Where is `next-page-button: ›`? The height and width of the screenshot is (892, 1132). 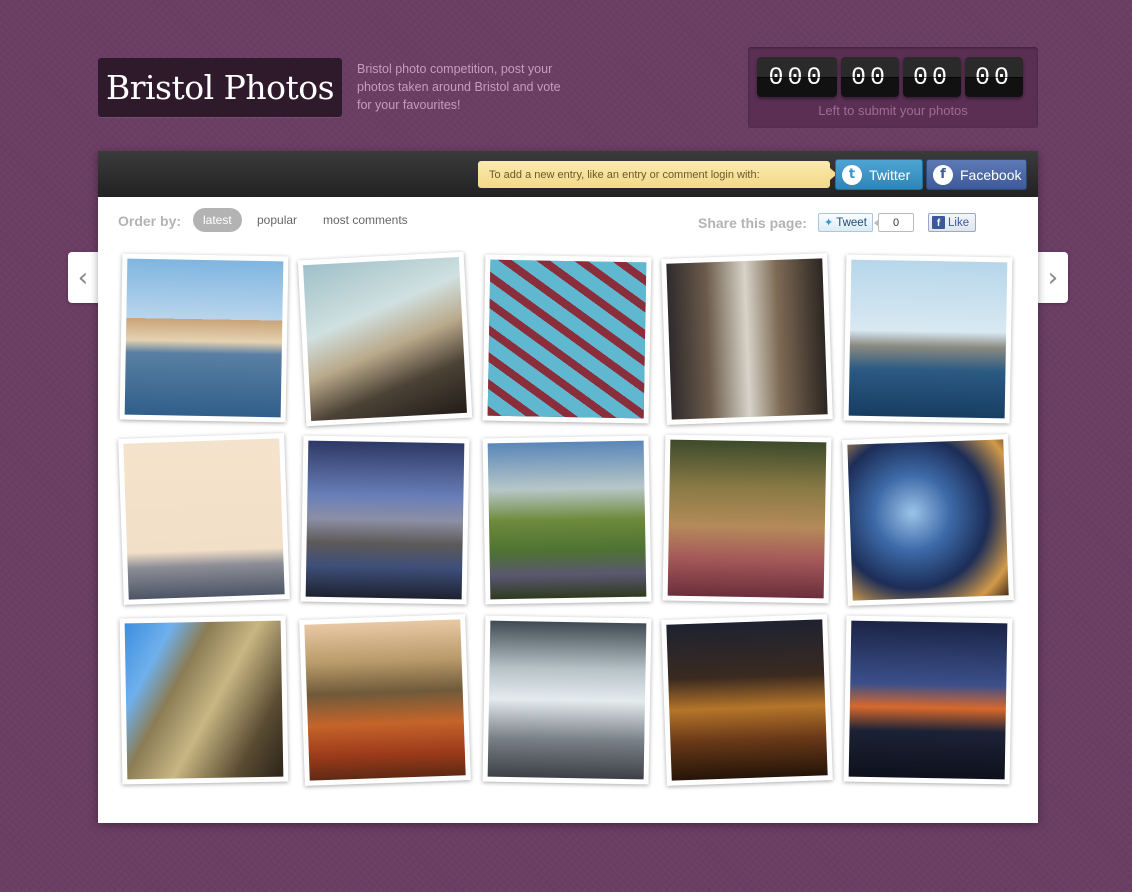 next-page-button: › is located at coordinates (1053, 277).